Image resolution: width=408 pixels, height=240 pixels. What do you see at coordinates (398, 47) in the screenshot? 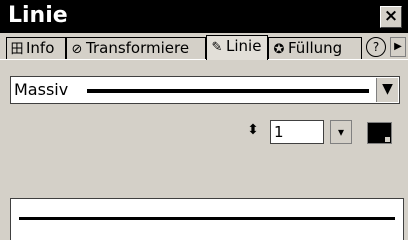
I see `tab-scroll-right-icon: ▶` at bounding box center [398, 47].